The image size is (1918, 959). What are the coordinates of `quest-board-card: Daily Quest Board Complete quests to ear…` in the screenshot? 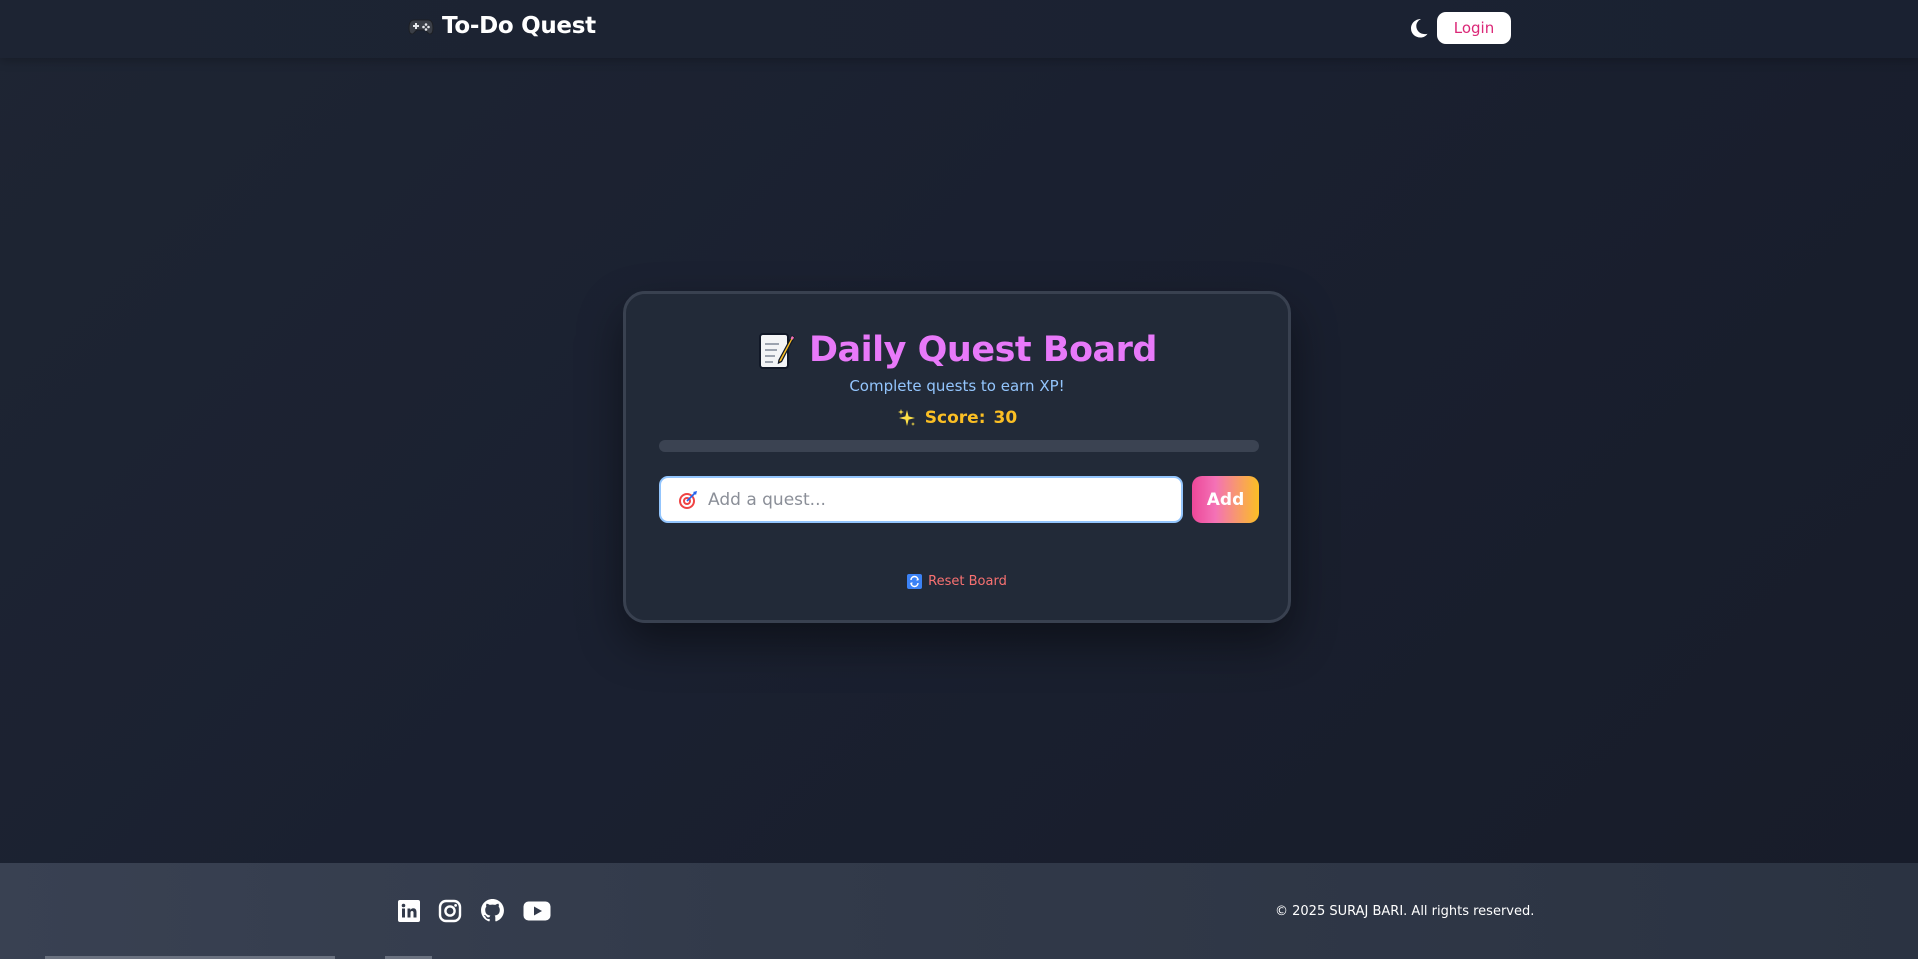 It's located at (957, 457).